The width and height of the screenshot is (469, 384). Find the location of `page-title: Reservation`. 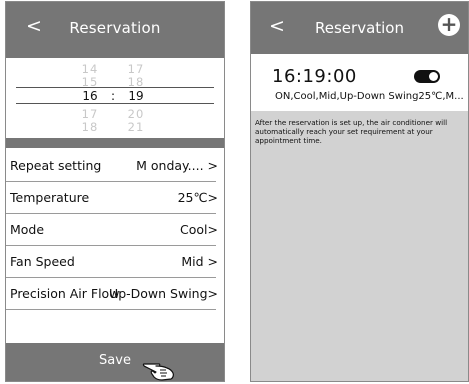

page-title: Reservation is located at coordinates (359, 28).